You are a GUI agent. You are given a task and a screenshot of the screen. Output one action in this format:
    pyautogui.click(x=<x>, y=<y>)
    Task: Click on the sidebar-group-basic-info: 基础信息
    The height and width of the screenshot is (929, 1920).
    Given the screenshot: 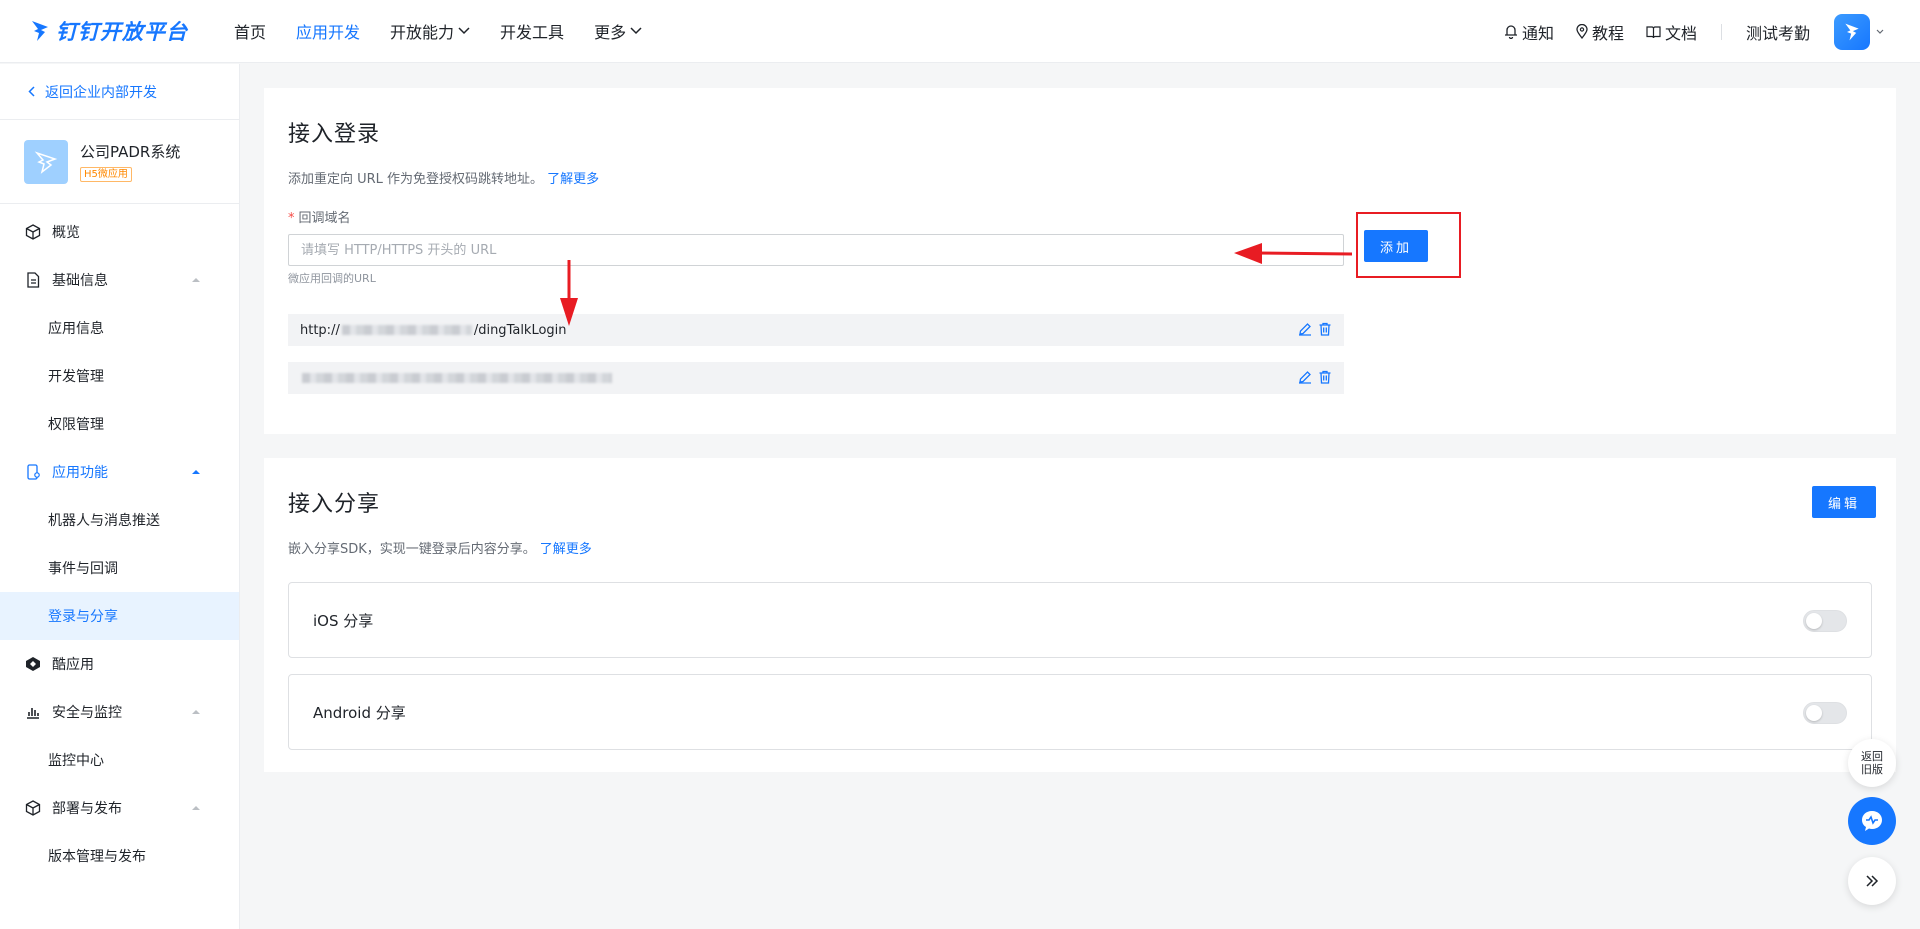 What is the action you would take?
    pyautogui.click(x=119, y=280)
    